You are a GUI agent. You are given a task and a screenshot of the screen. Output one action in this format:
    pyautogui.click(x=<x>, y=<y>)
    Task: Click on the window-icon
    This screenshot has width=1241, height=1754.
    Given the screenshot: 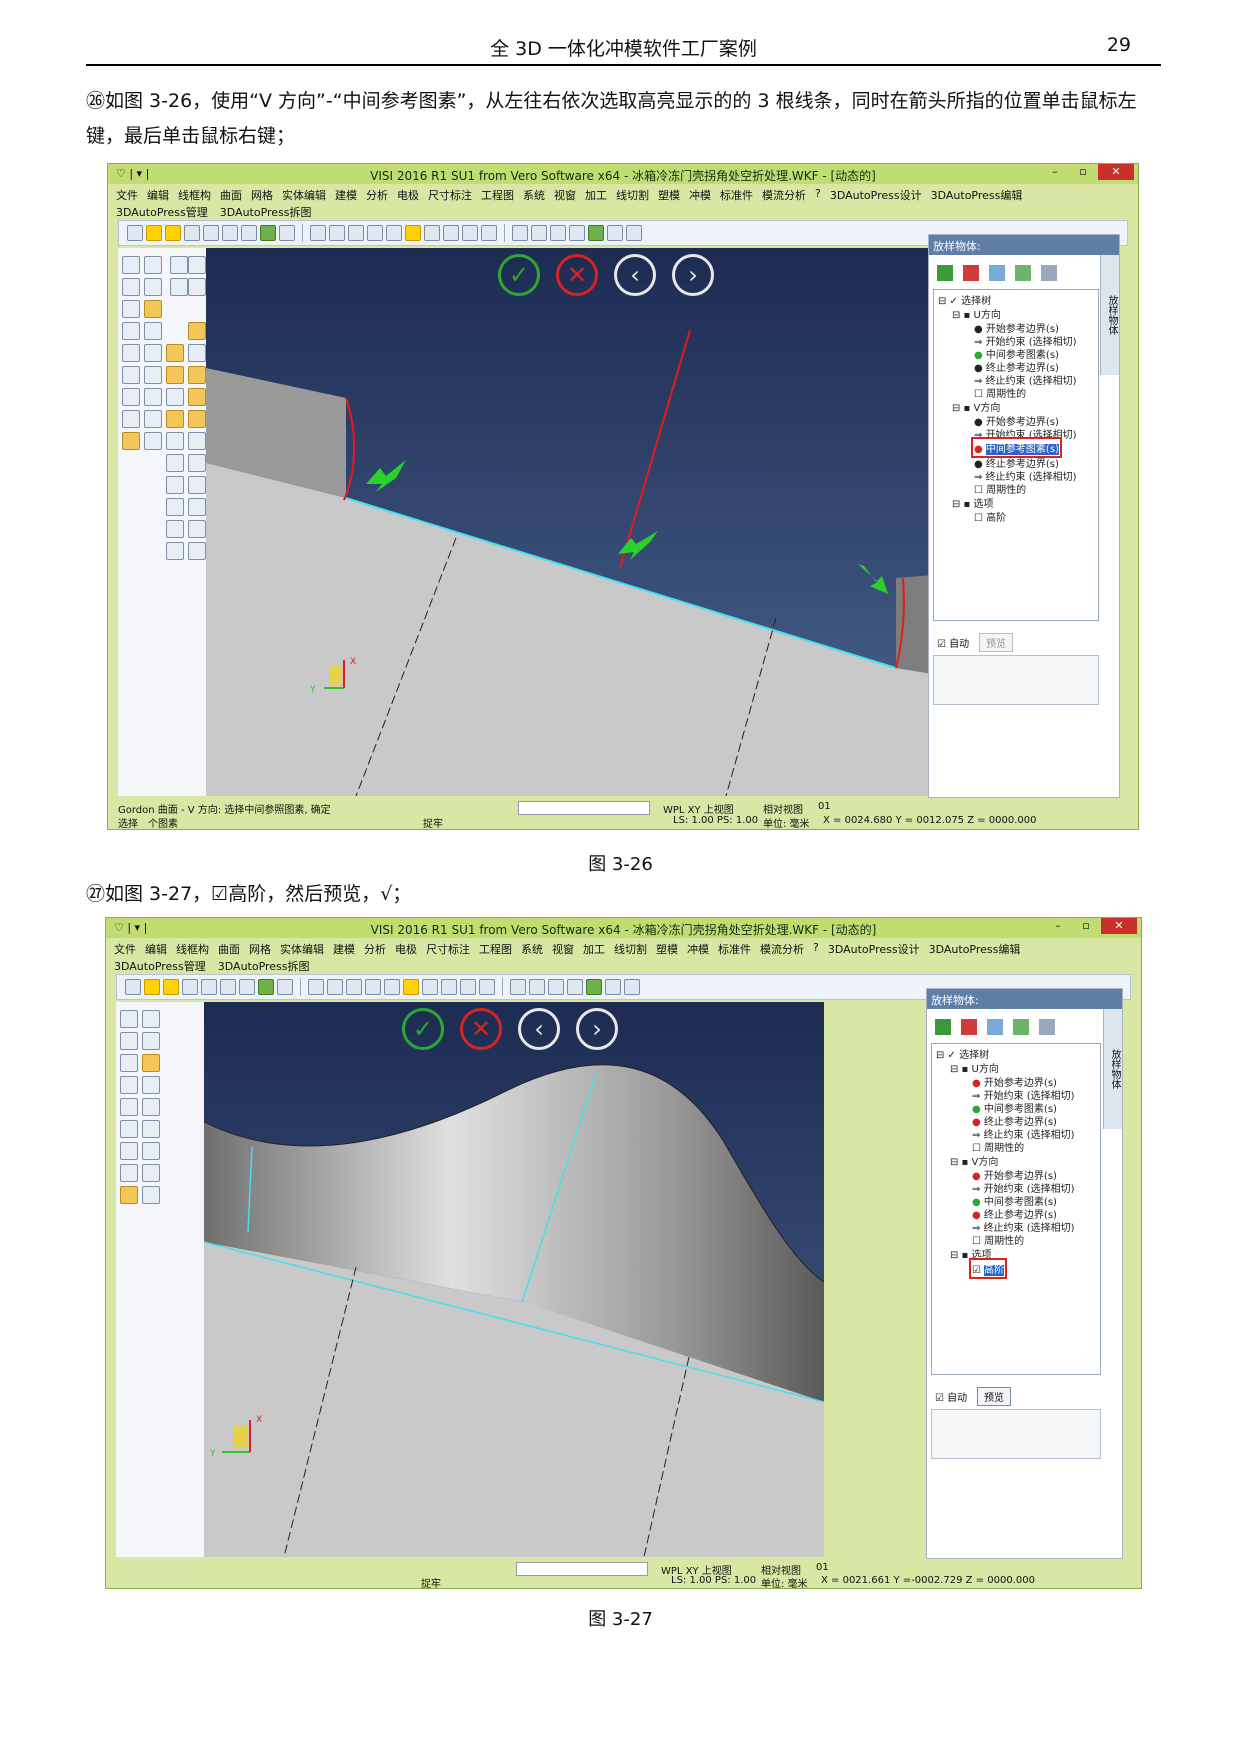 What is the action you would take?
    pyautogui.click(x=287, y=233)
    